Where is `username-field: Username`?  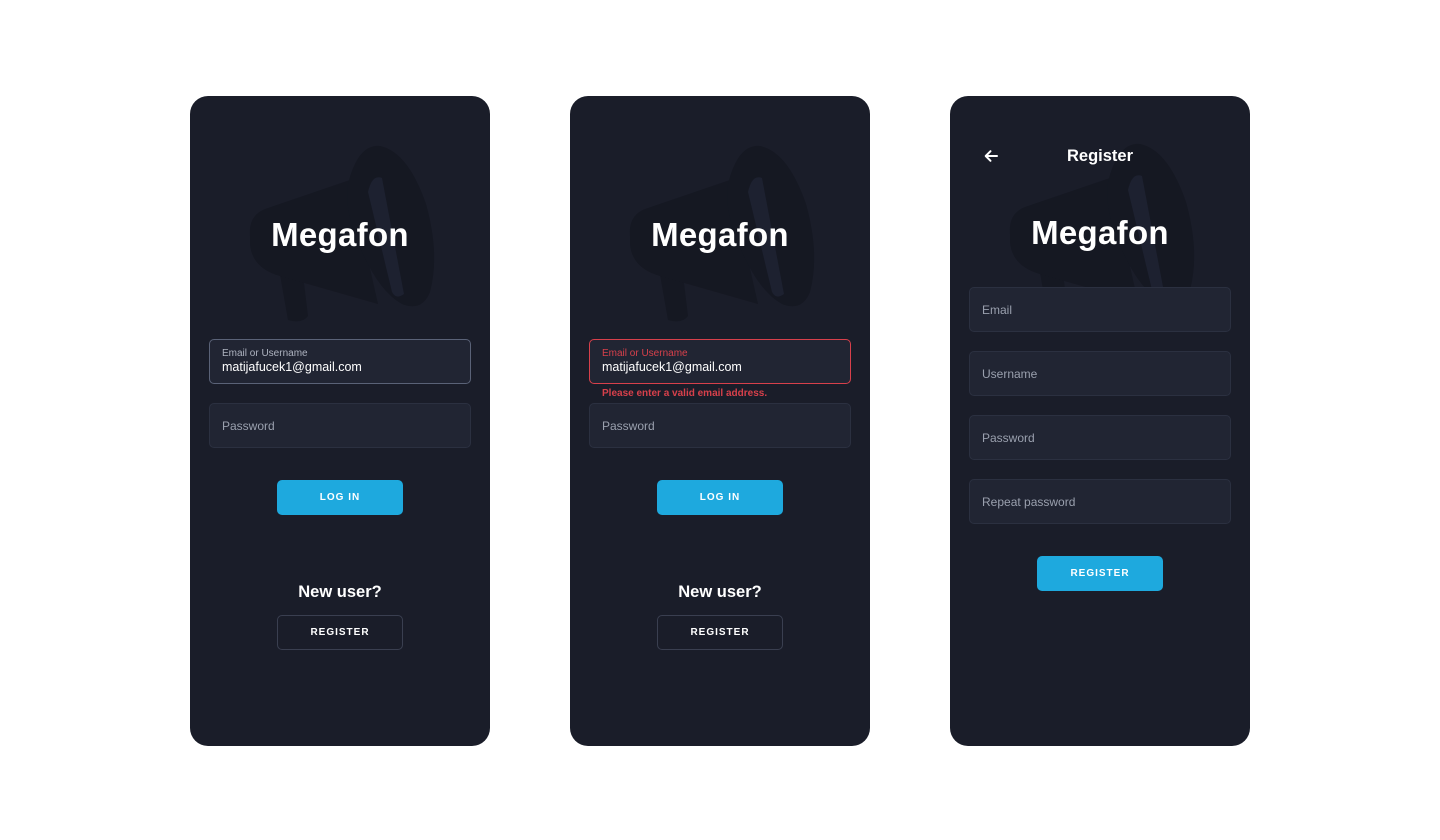 username-field: Username is located at coordinates (1100, 373).